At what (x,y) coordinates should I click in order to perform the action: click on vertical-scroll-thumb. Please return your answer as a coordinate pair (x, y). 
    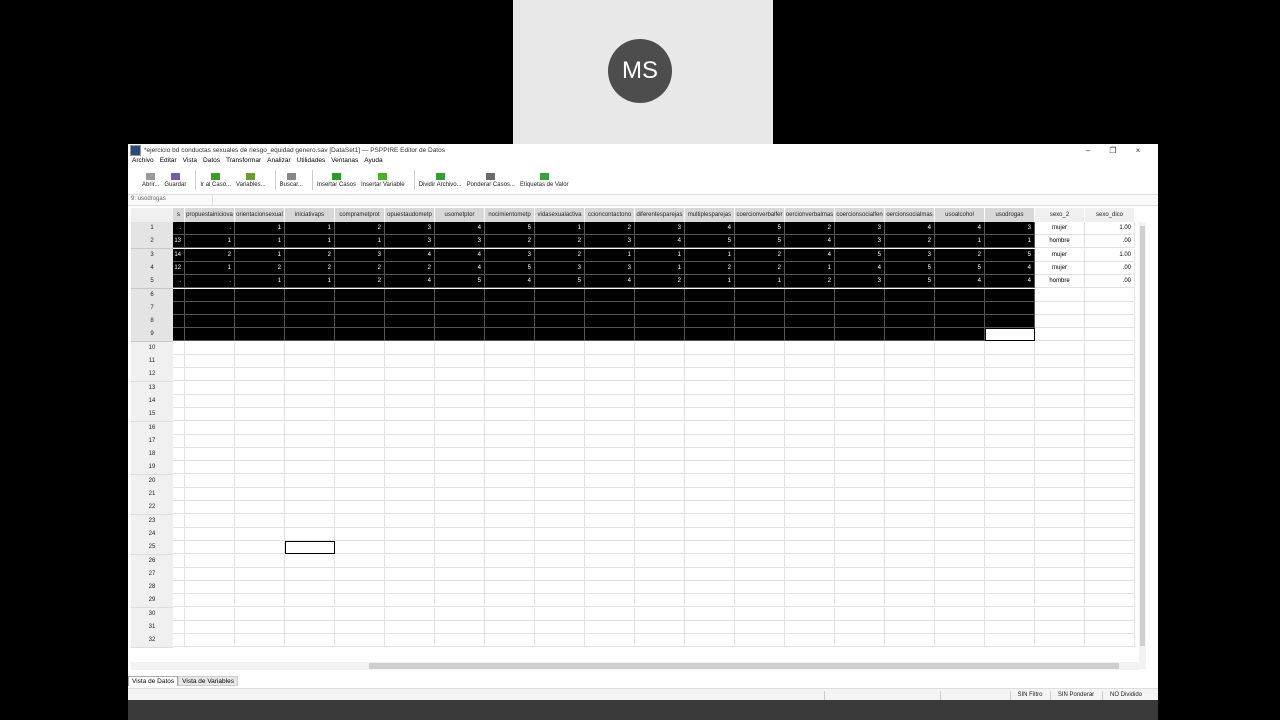
    Looking at the image, I should click on (1142, 436).